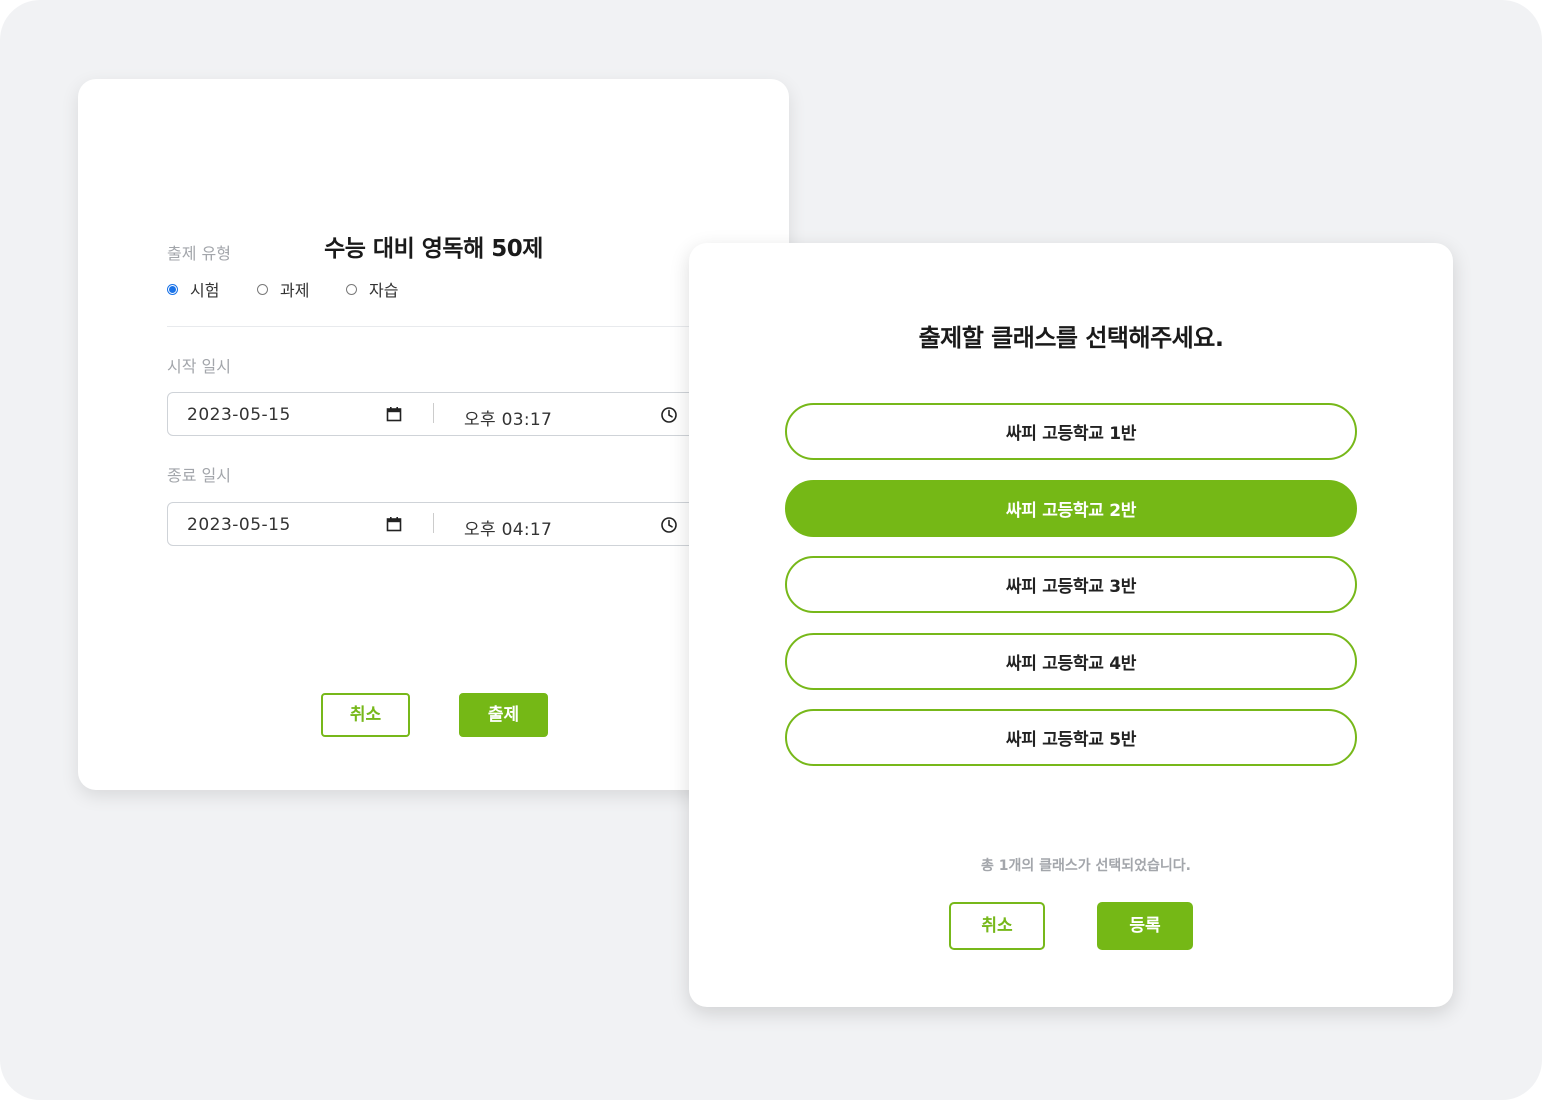 The image size is (1542, 1100). I want to click on end-datetime-label: 종료 일시, so click(199, 475).